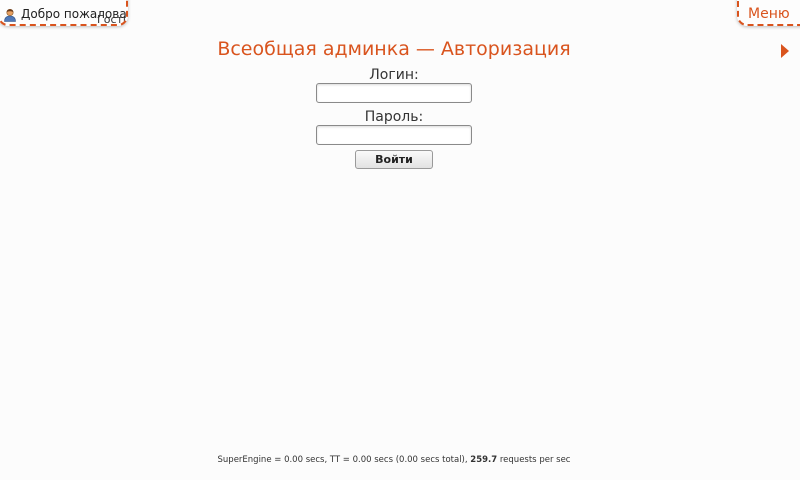 The width and height of the screenshot is (800, 480). What do you see at coordinates (394, 49) in the screenshot?
I see `page-title: Всеобщая админка — Авторизация` at bounding box center [394, 49].